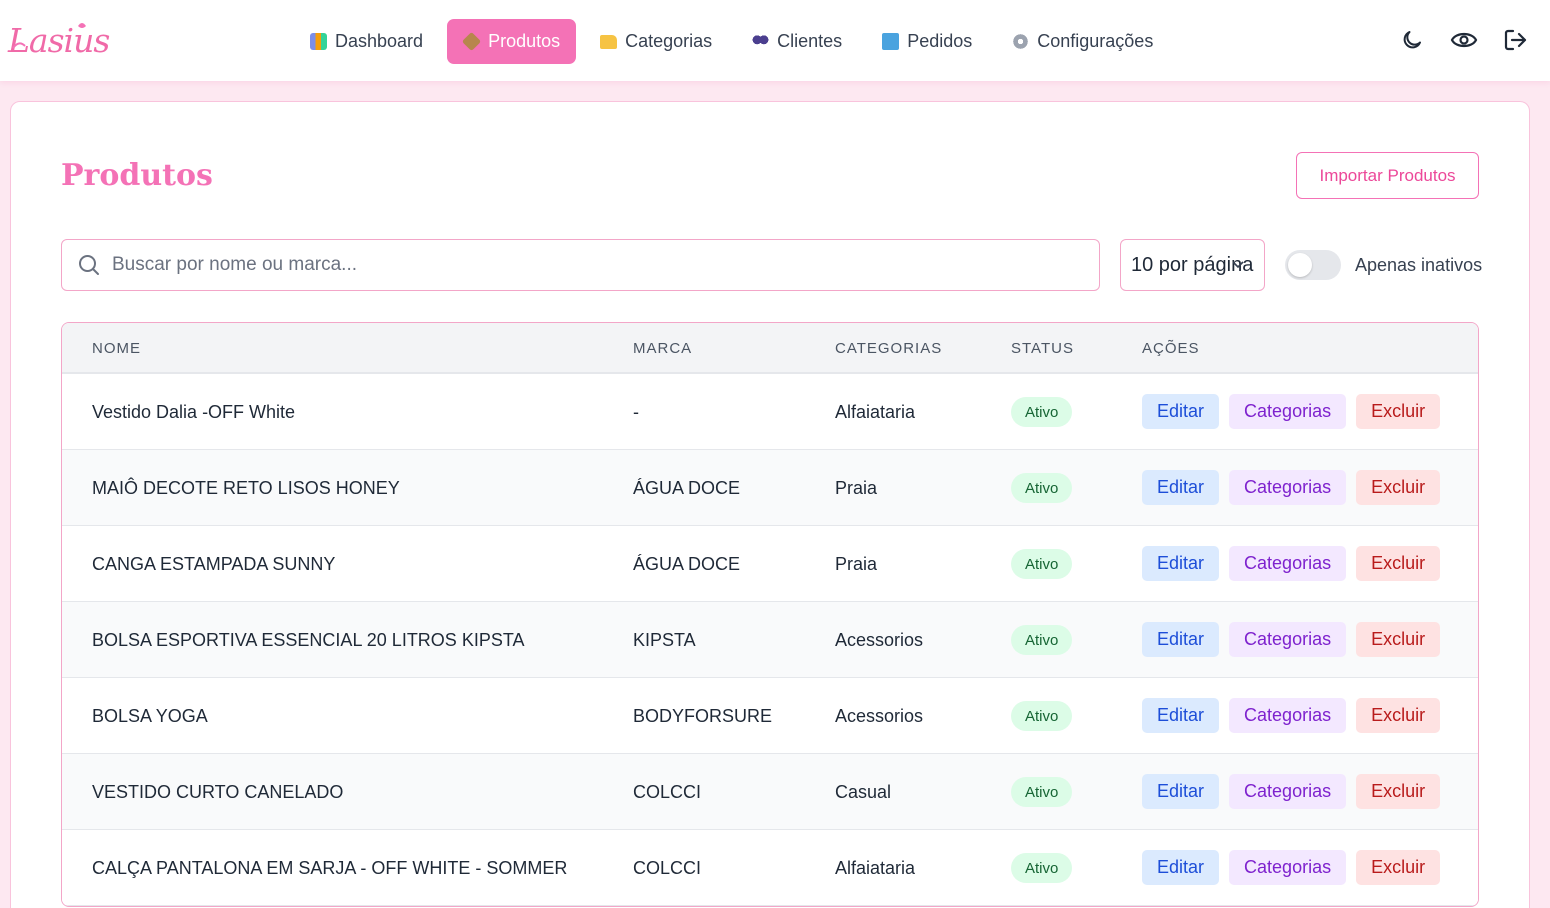 The image size is (1550, 908). Describe the element at coordinates (761, 41) in the screenshot. I see `users-icon` at that location.